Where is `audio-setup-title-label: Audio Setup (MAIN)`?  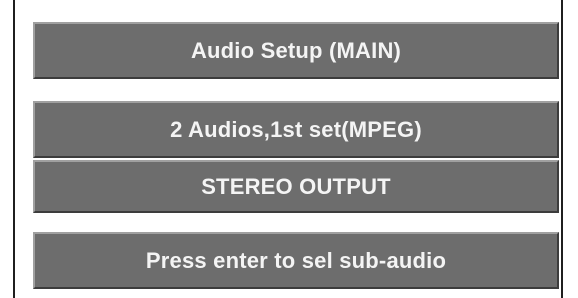
audio-setup-title-label: Audio Setup (MAIN) is located at coordinates (296, 50).